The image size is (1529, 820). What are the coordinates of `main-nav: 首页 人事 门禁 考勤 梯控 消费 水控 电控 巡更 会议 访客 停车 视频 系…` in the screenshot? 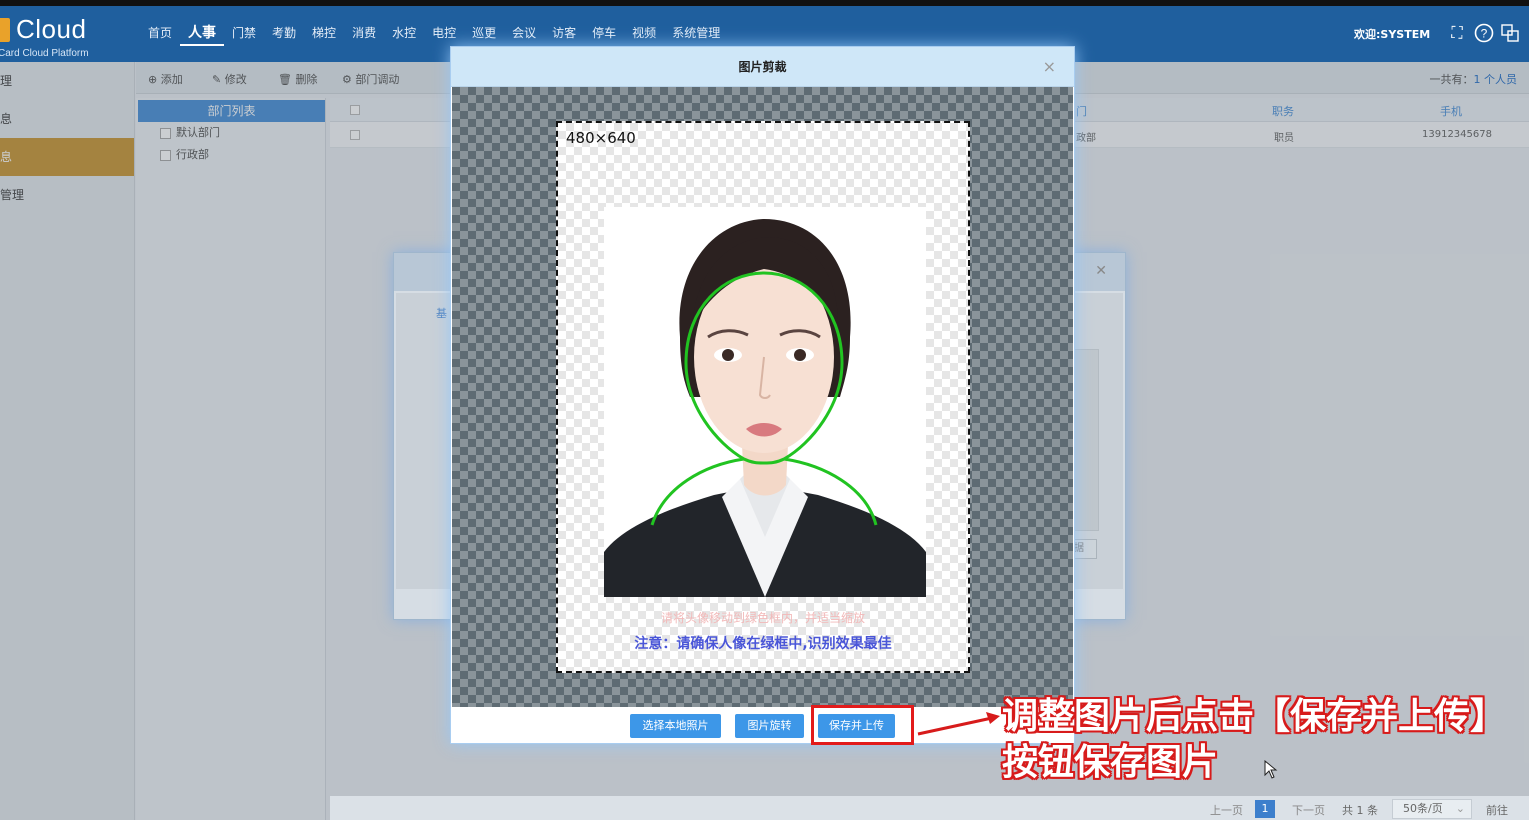 It's located at (434, 35).